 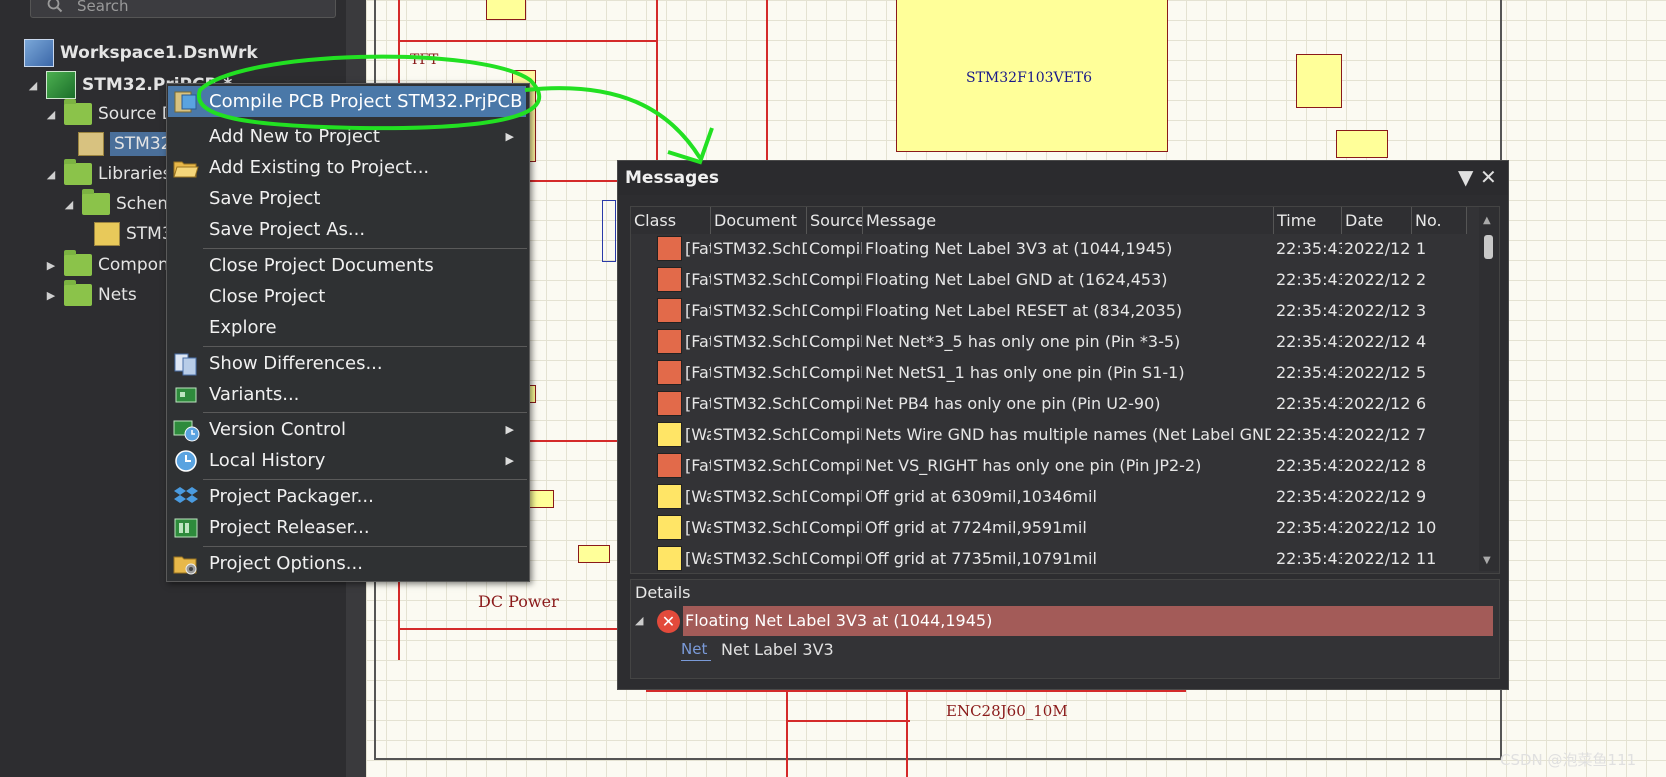 What do you see at coordinates (90, 295) in the screenshot?
I see `tree-item-nets: ▶ Nets` at bounding box center [90, 295].